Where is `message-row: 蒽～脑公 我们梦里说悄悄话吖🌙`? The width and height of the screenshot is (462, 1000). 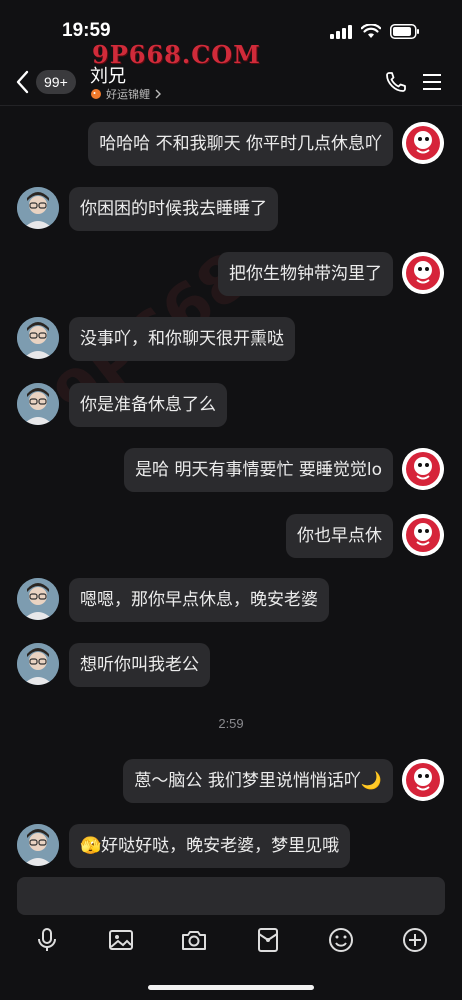 message-row: 蒽～脑公 我们梦里说悄悄话吖🌙 is located at coordinates (231, 781).